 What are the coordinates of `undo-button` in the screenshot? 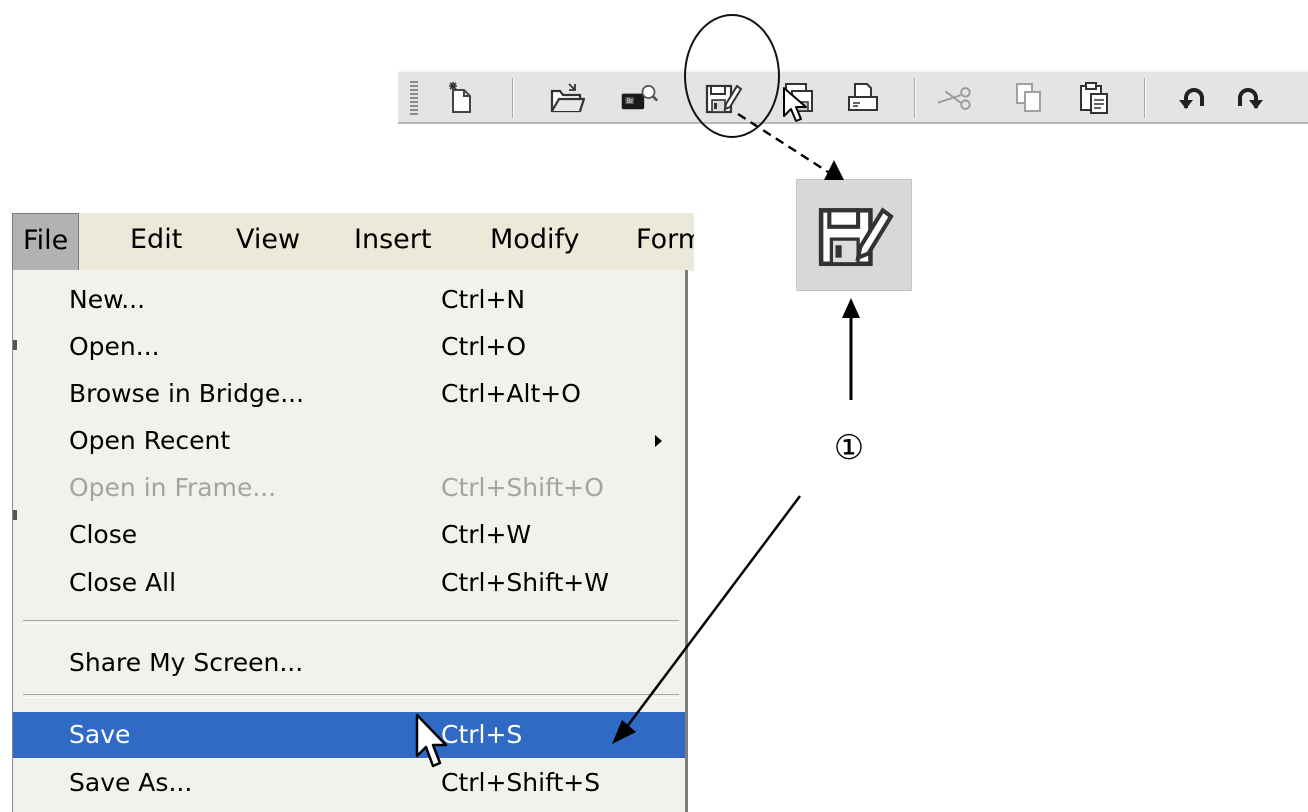 It's located at (1193, 98).